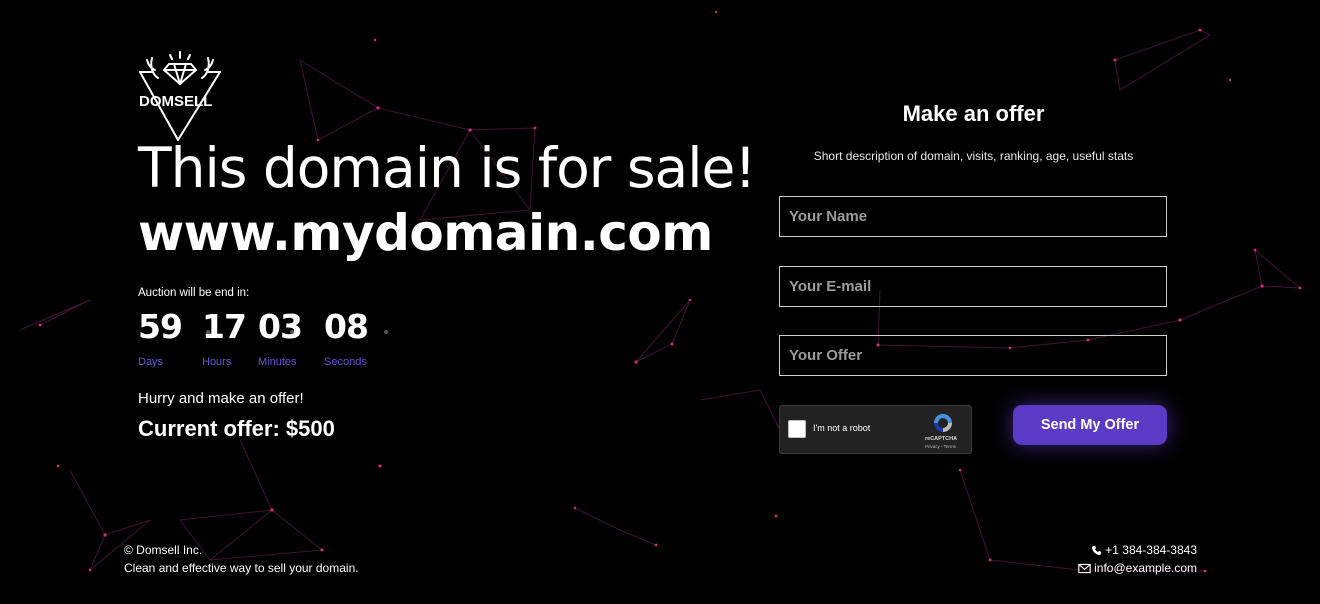 The image size is (1320, 604). I want to click on hours-label: Hours, so click(217, 362).